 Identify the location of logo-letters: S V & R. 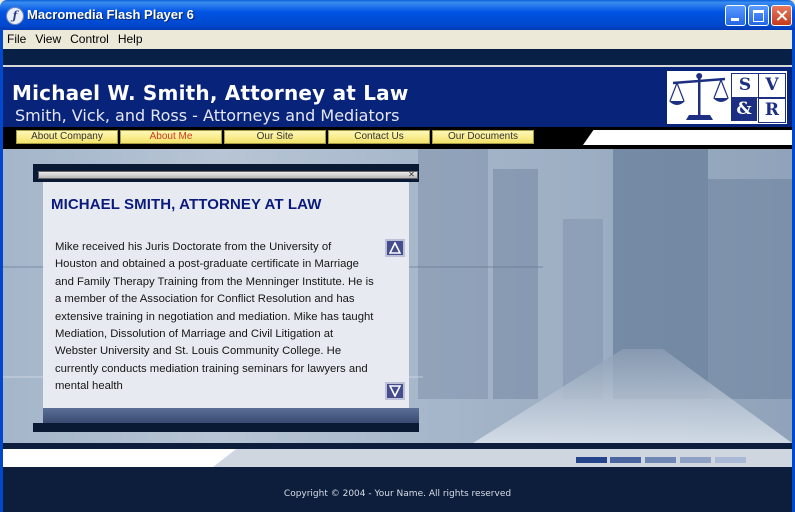
(758, 98).